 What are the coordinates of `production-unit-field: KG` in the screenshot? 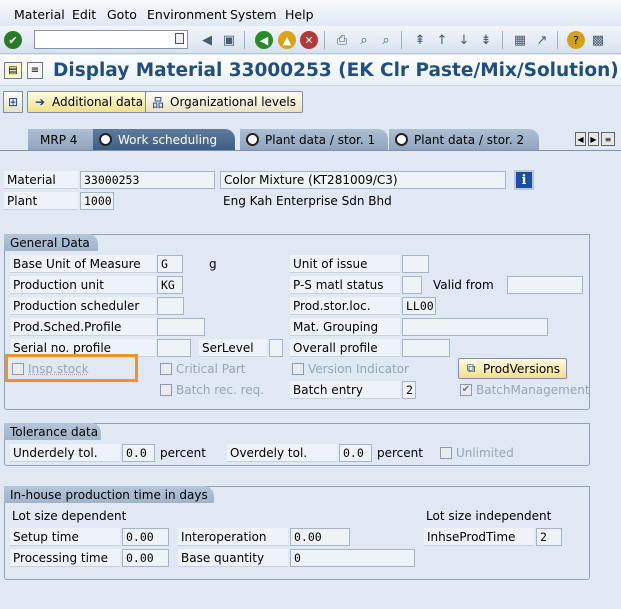 It's located at (170, 285).